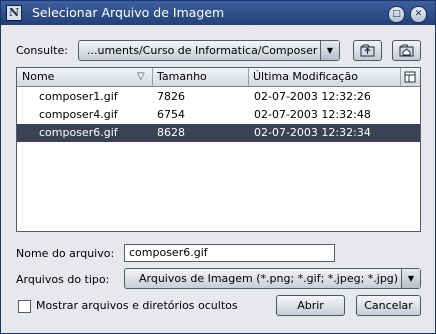 Image resolution: width=436 pixels, height=334 pixels. I want to click on list-header: Nome ▽ Tamanho Última Modificação, so click(218, 77).